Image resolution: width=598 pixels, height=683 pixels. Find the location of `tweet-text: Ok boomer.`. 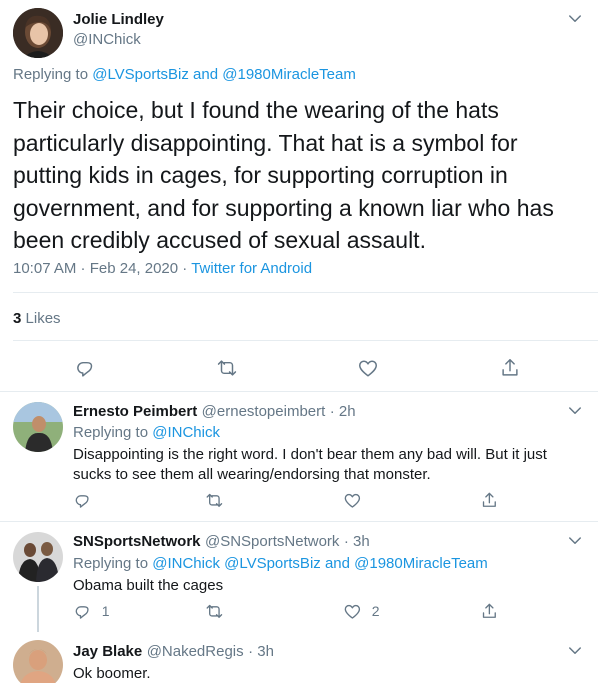

tweet-text: Ok boomer. is located at coordinates (112, 673).